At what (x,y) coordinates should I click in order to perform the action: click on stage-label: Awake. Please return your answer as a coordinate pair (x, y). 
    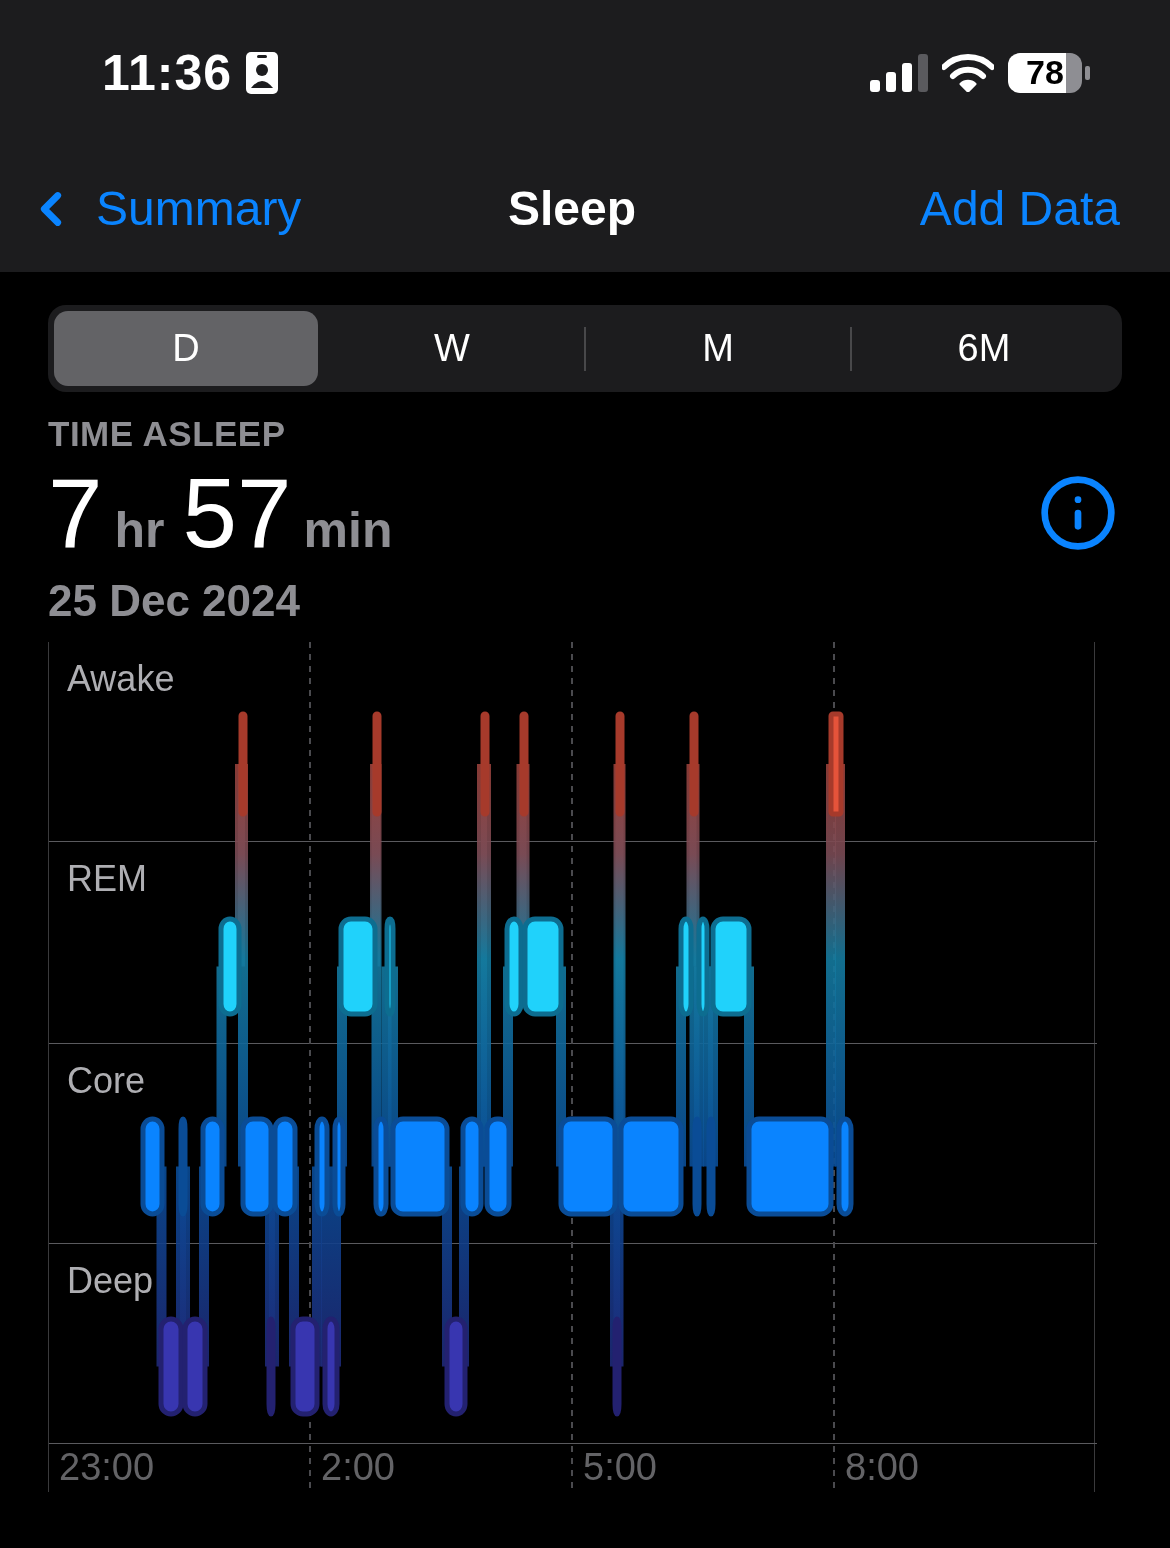
    Looking at the image, I should click on (121, 678).